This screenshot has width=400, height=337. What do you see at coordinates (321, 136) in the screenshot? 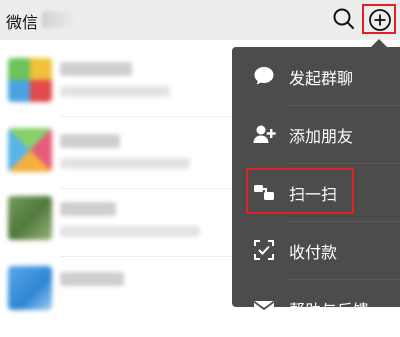
I see `menu-item-label: 添加朋友` at bounding box center [321, 136].